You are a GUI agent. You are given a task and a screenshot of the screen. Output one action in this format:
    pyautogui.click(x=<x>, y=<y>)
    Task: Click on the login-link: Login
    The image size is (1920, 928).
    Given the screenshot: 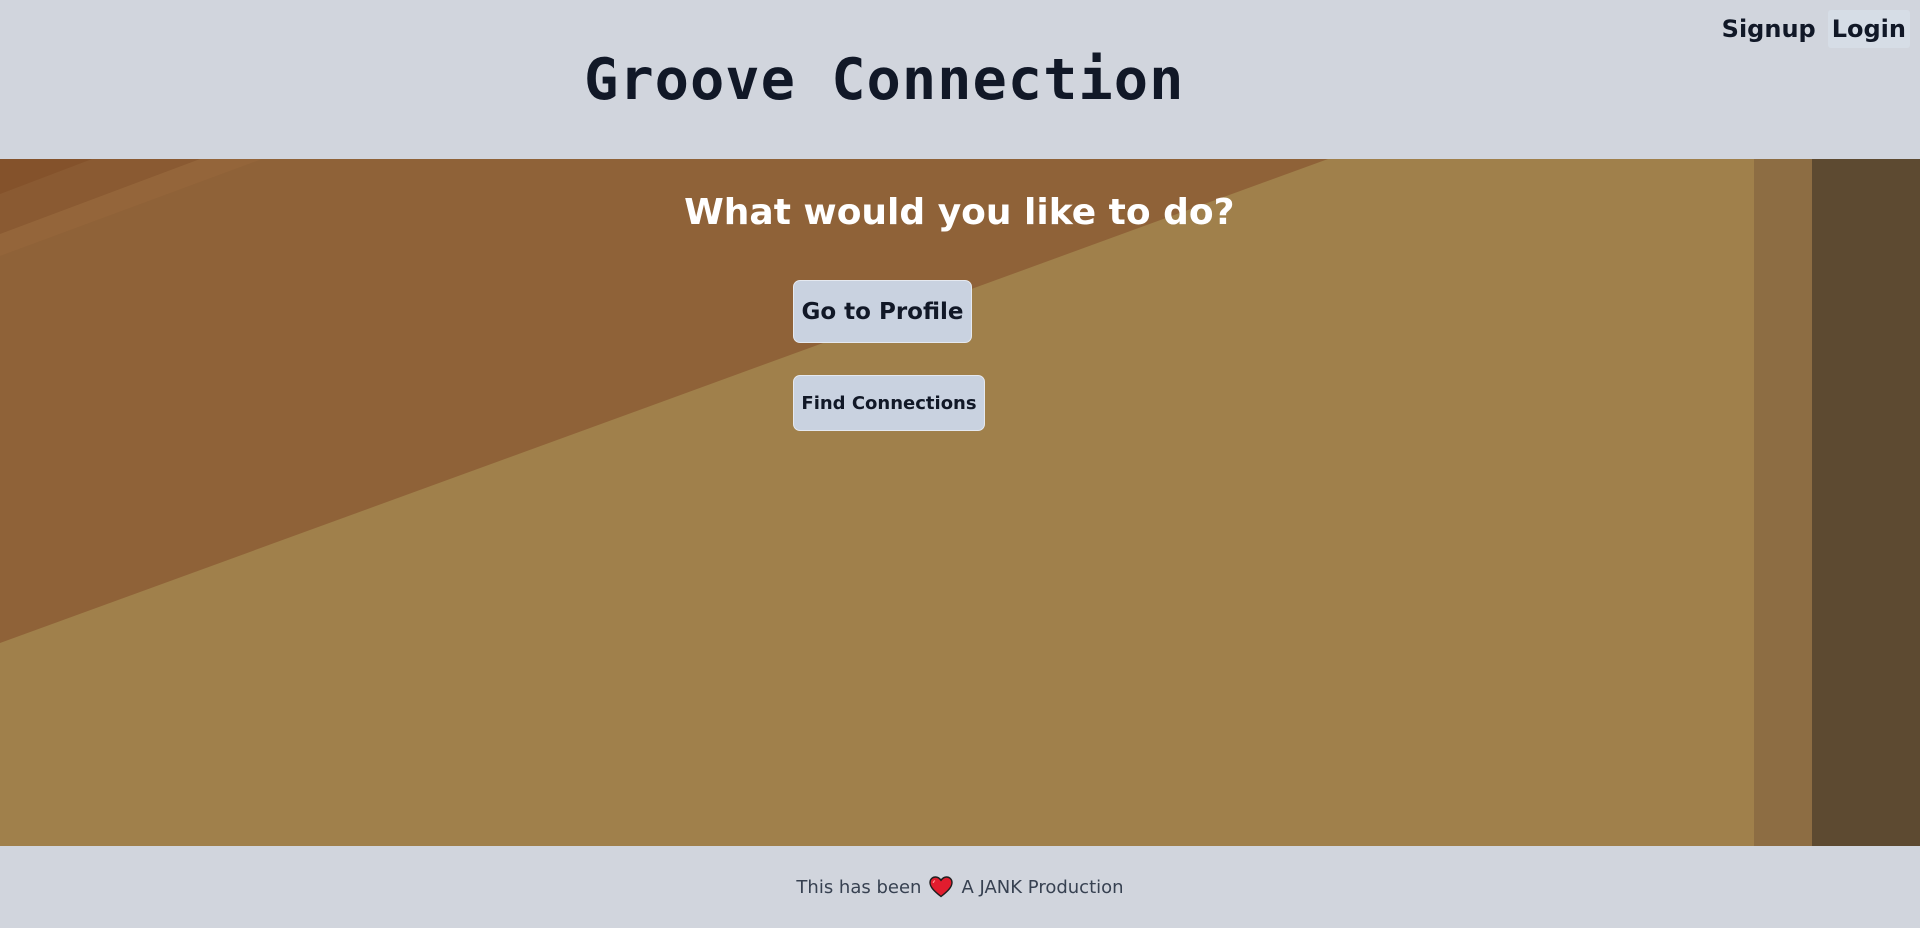 What is the action you would take?
    pyautogui.click(x=1868, y=29)
    